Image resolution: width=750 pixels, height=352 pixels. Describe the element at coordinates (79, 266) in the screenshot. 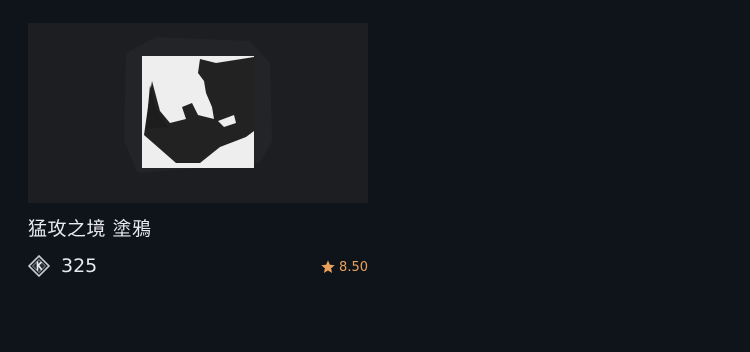

I see `item-price: 325` at that location.